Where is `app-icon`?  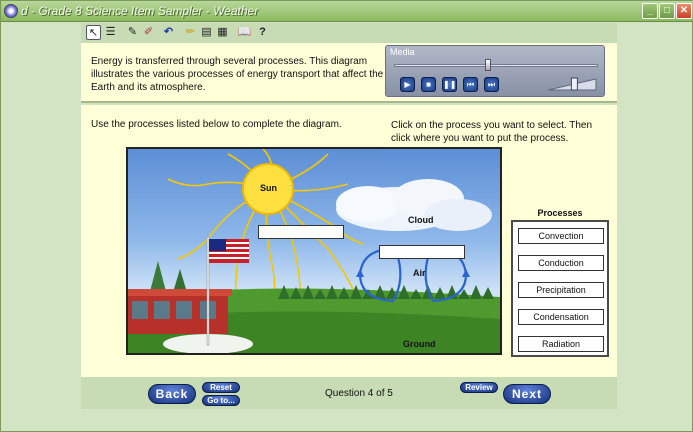 app-icon is located at coordinates (11, 11).